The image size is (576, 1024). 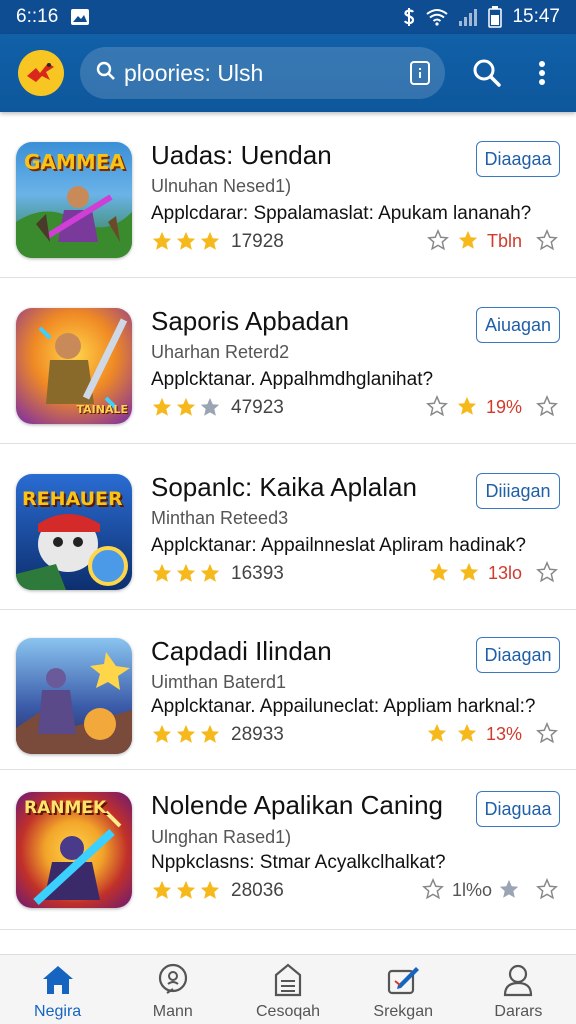 What do you see at coordinates (58, 980) in the screenshot?
I see `home-icon` at bounding box center [58, 980].